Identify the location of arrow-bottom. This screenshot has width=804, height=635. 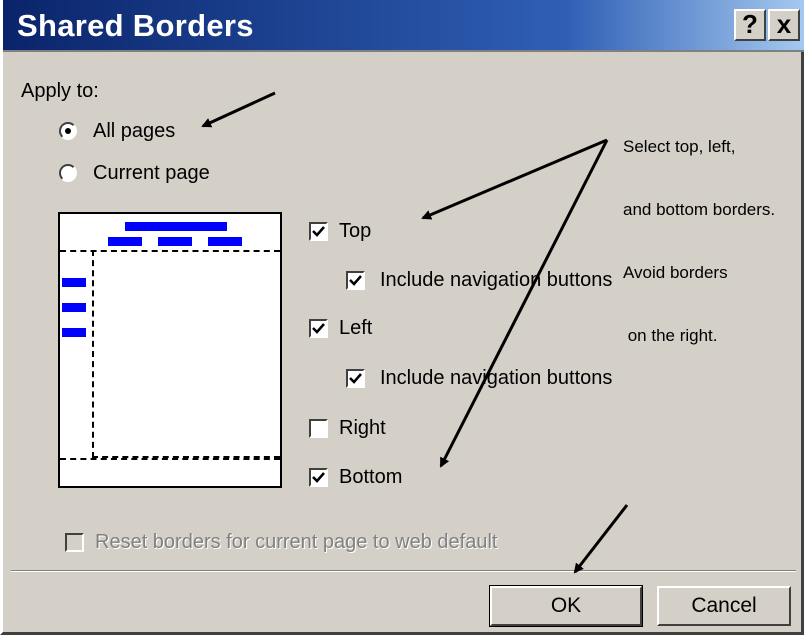
(524, 303).